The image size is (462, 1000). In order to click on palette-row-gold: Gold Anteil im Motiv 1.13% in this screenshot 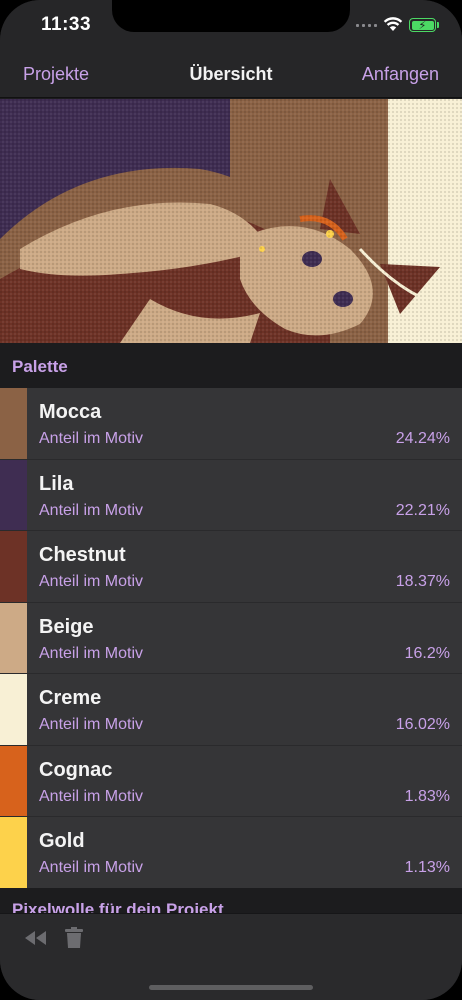, I will do `click(231, 853)`.